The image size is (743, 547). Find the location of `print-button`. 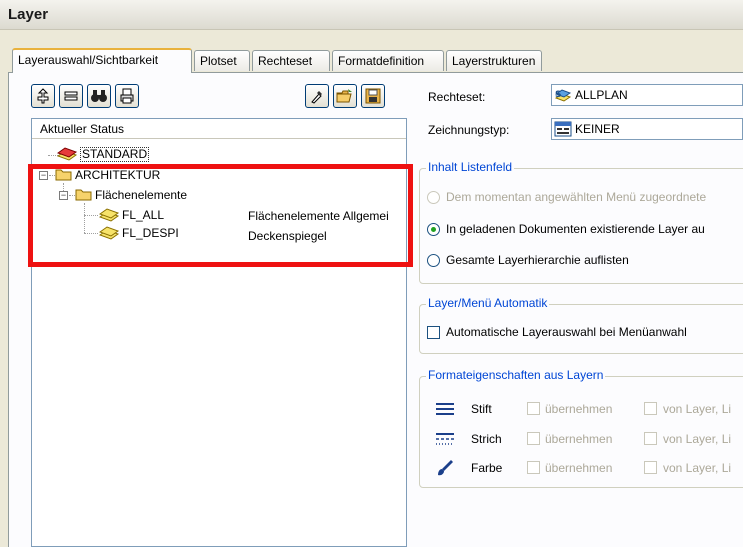

print-button is located at coordinates (127, 96).